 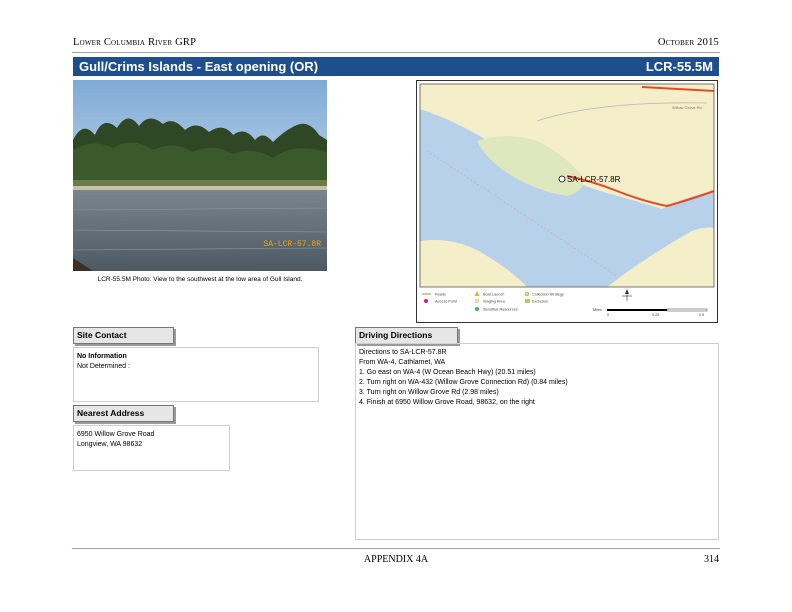 I want to click on scale-tick-2: 0.5, so click(x=701, y=315).